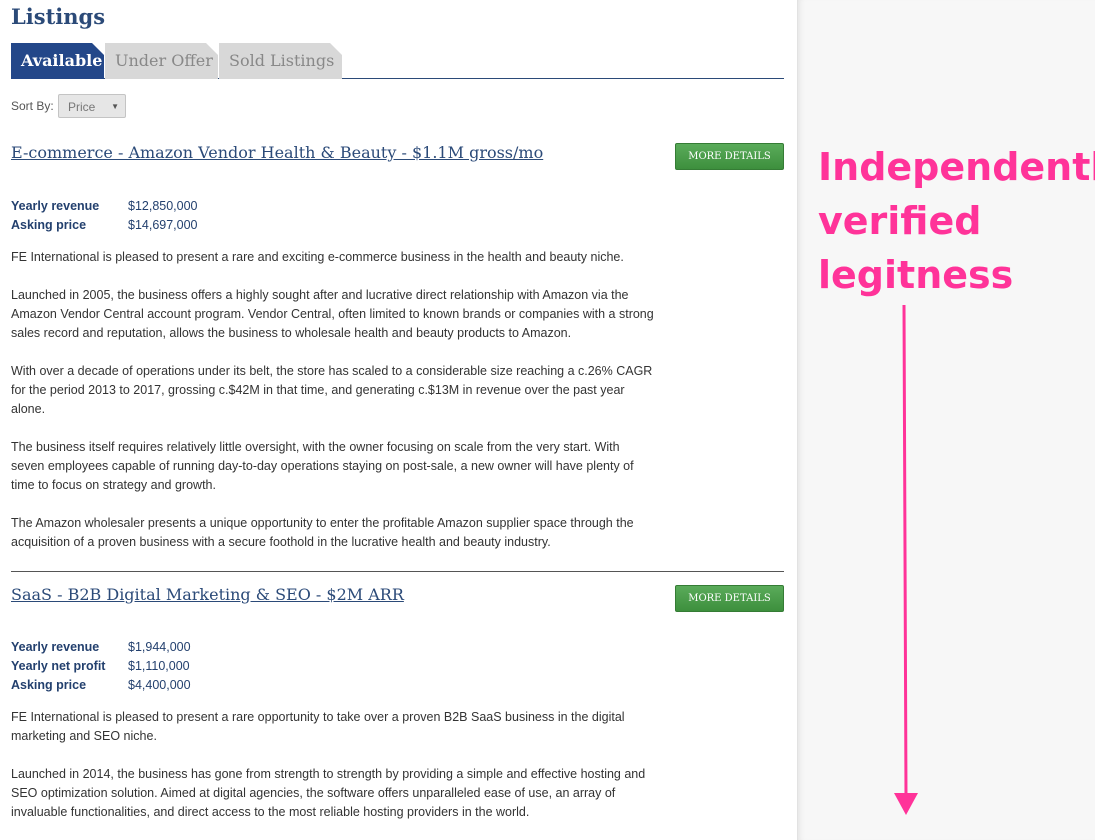  What do you see at coordinates (159, 685) in the screenshot?
I see `stat-value: $4,400,000` at bounding box center [159, 685].